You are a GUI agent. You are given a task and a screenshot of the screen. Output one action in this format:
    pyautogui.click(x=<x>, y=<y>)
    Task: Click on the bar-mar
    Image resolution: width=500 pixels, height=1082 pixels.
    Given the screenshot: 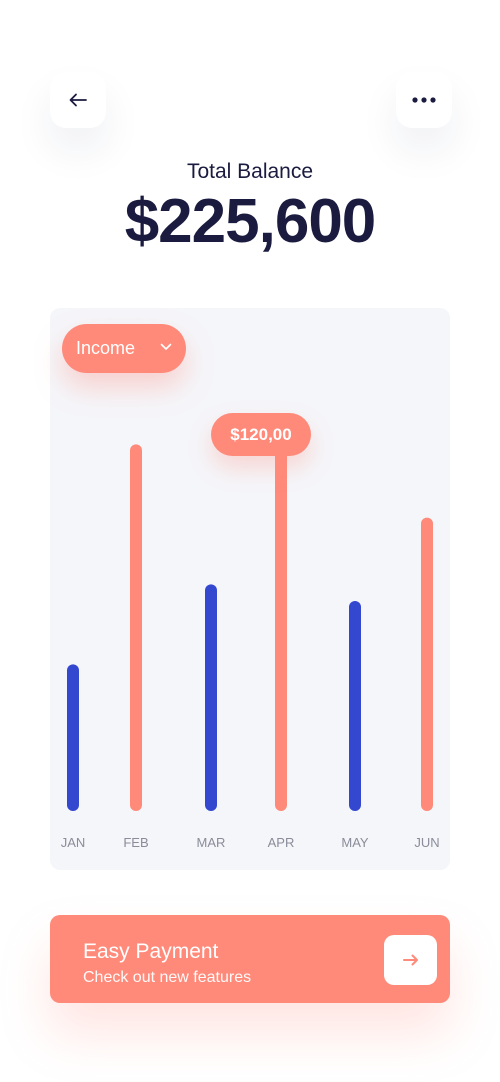 What is the action you would take?
    pyautogui.click(x=211, y=697)
    